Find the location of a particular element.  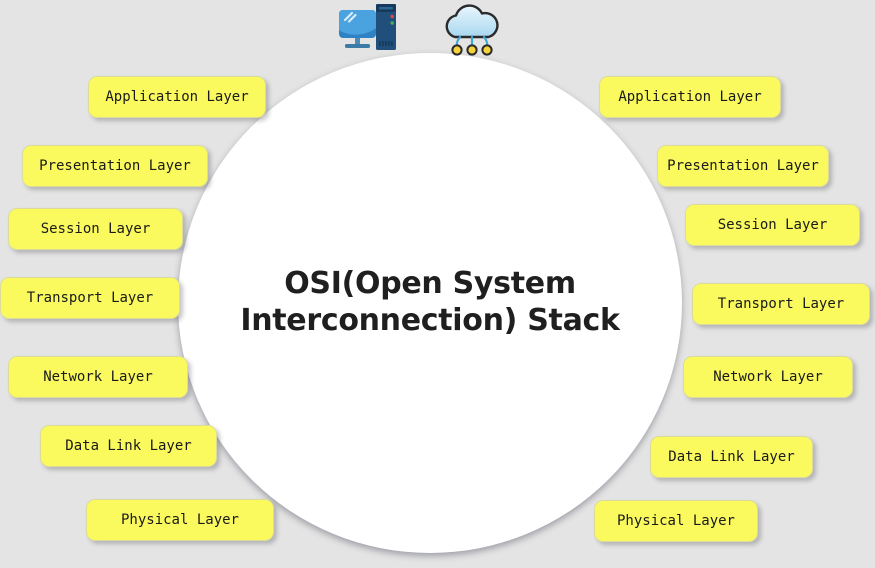

layer-chip-left-session-layer: Session Layer is located at coordinates (95, 229).